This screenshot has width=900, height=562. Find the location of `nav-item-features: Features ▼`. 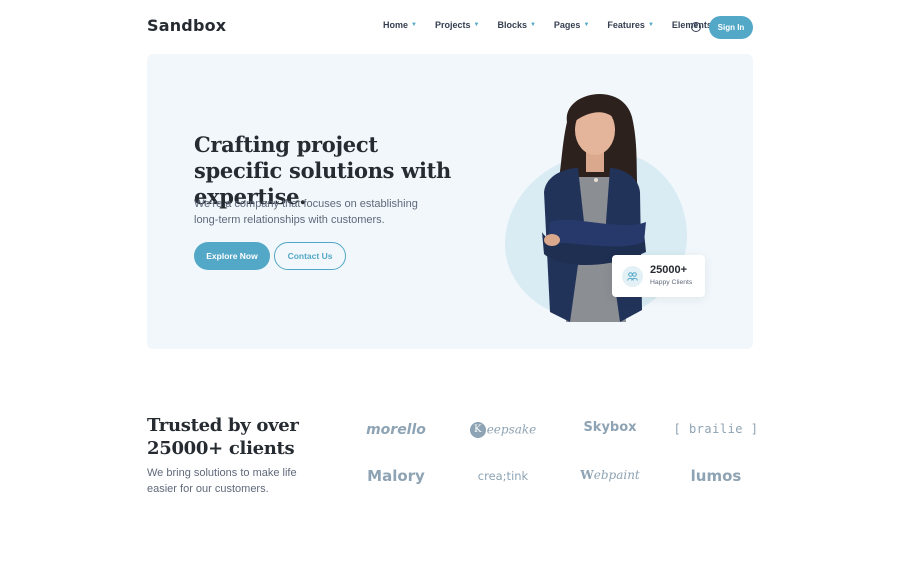

nav-item-features: Features ▼ is located at coordinates (630, 25).